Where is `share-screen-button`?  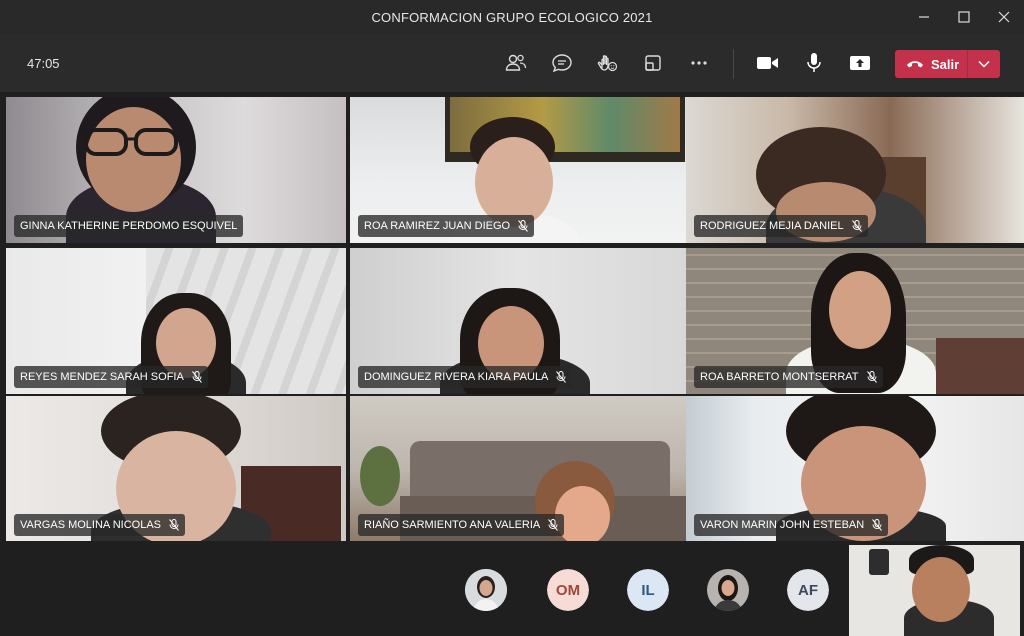 share-screen-button is located at coordinates (860, 63).